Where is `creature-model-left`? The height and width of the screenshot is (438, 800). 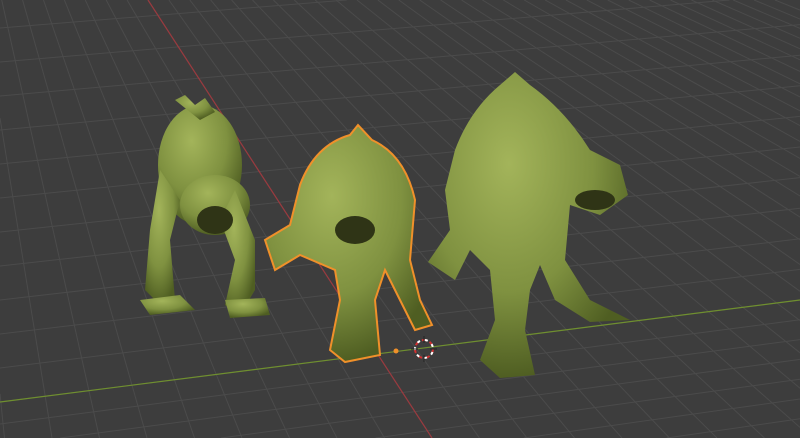
creature-model-left is located at coordinates (205, 206).